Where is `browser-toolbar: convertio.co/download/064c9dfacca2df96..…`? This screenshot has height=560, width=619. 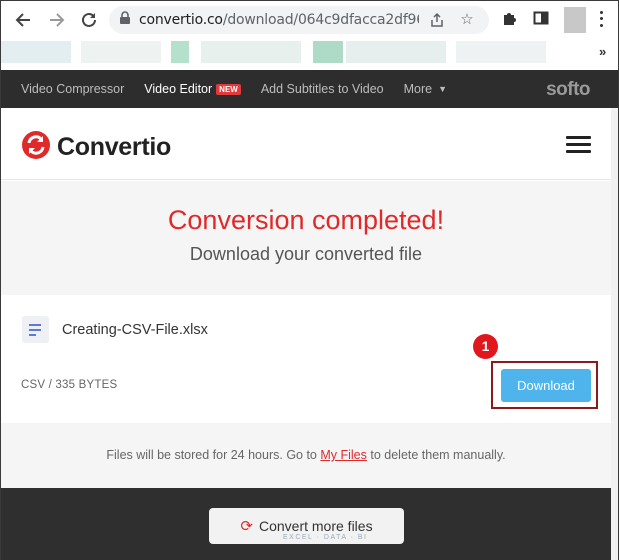
browser-toolbar: convertio.co/download/064c9dfacca2df96..… is located at coordinates (309, 20).